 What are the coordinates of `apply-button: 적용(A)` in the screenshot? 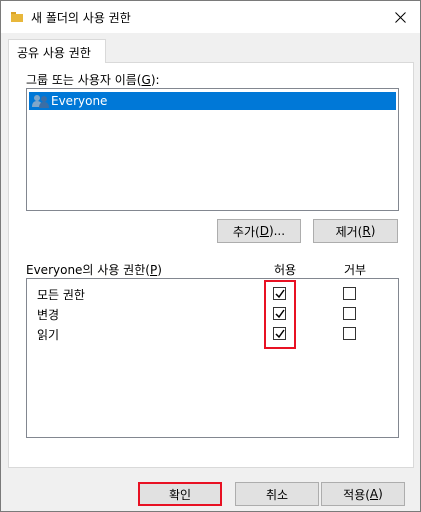 It's located at (363, 494).